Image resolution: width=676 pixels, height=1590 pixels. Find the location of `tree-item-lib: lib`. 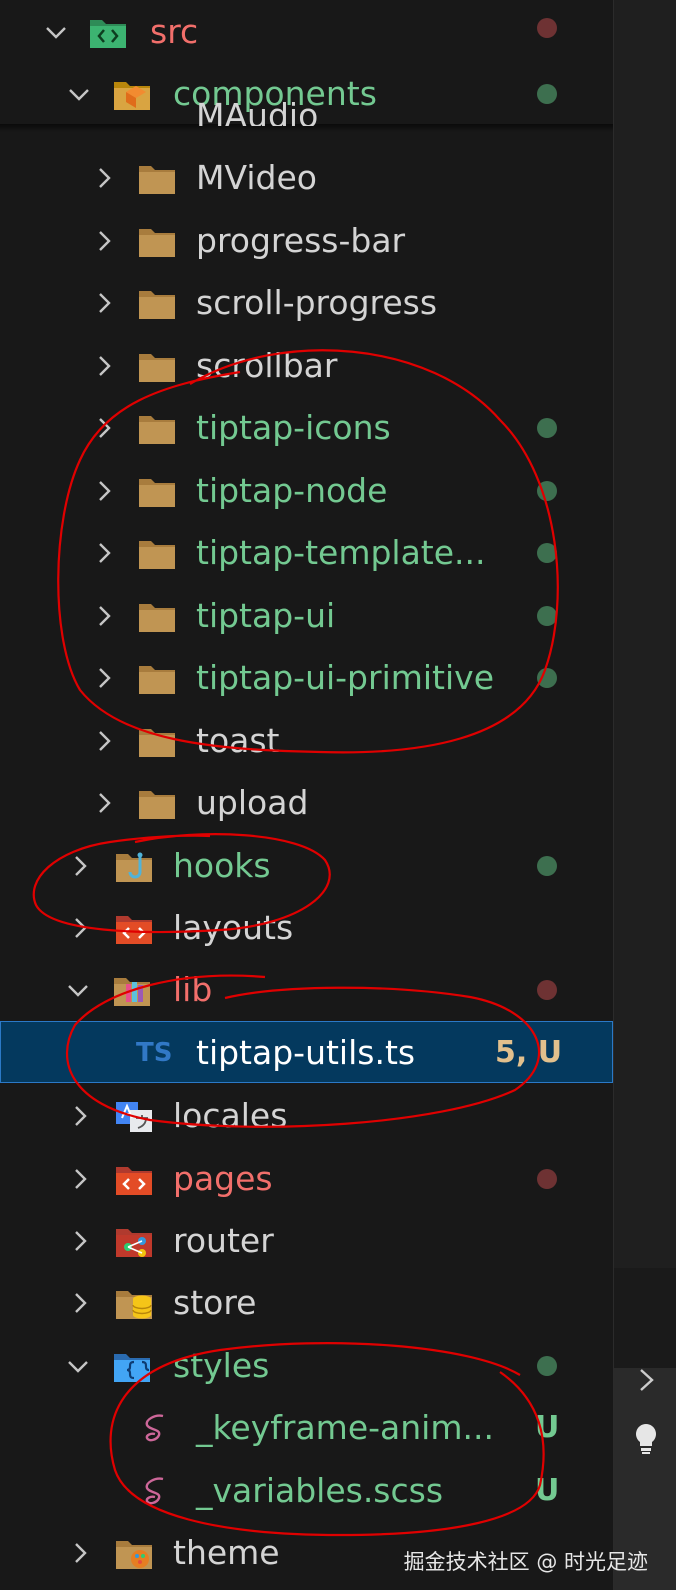

tree-item-lib: lib is located at coordinates (306, 989).